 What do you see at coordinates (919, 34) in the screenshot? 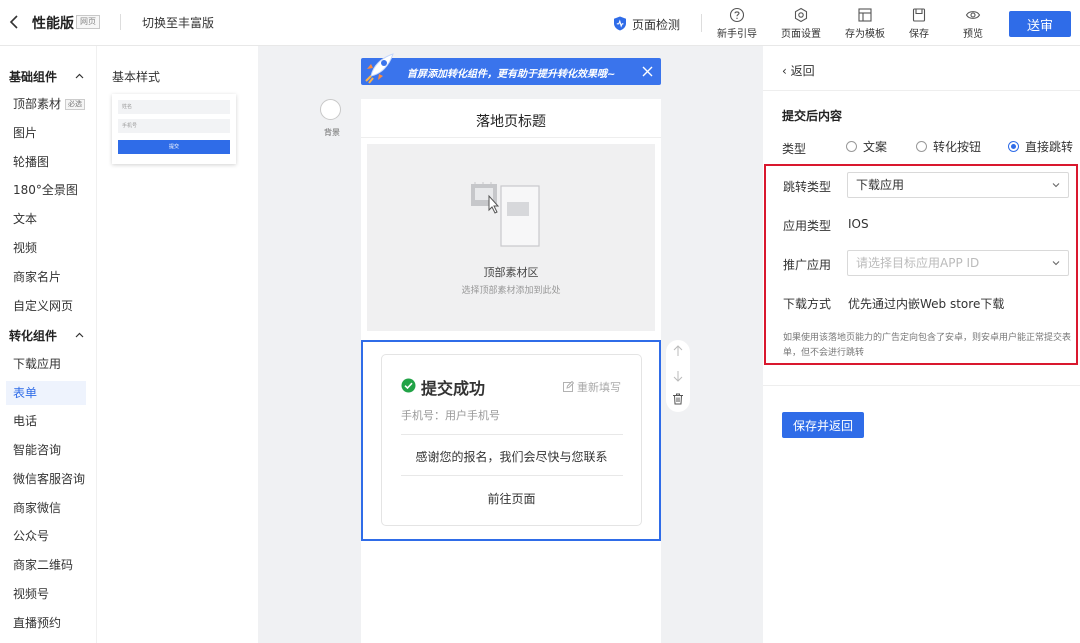
I see `save-label: 保存` at bounding box center [919, 34].